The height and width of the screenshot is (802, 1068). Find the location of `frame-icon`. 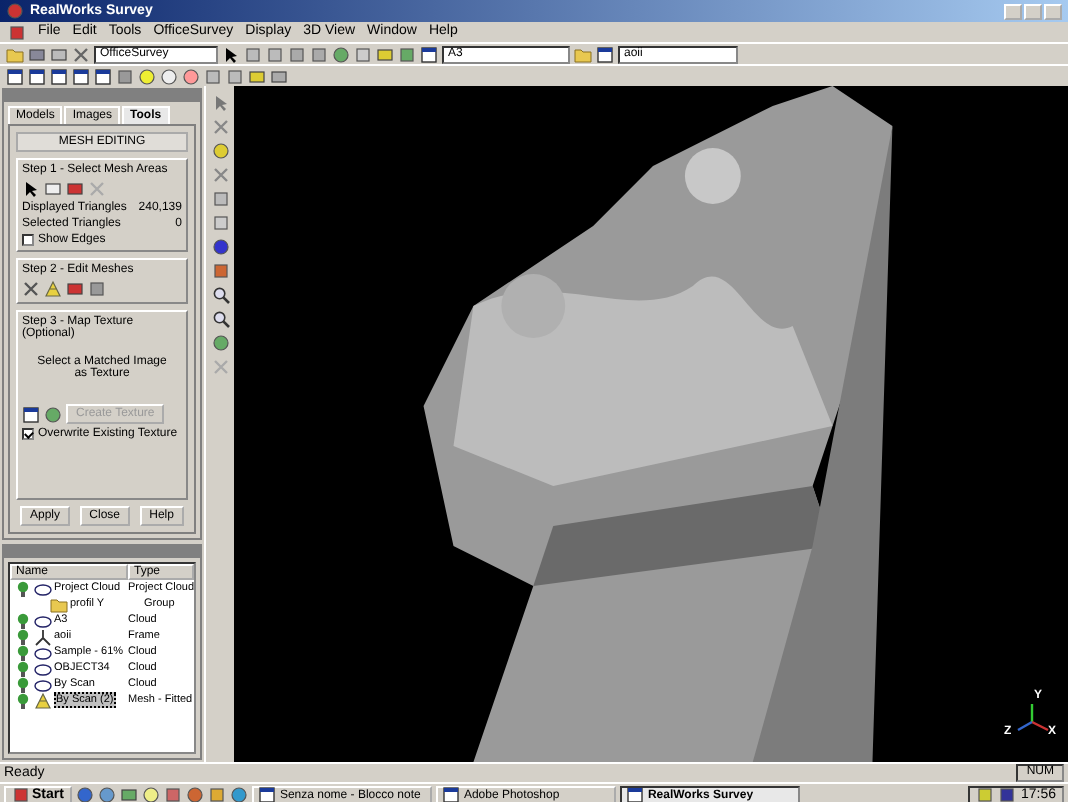

frame-icon is located at coordinates (43, 636).